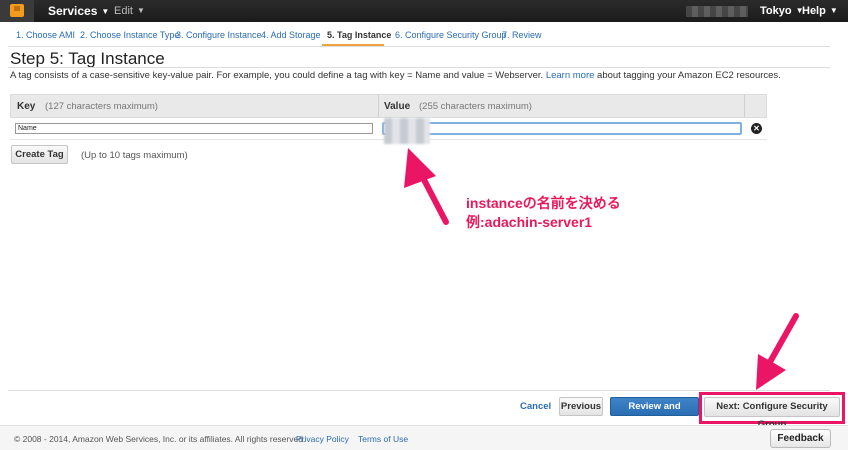  Describe the element at coordinates (219, 35) in the screenshot. I see `tab-configure-instance: 3. Configure Instance` at that location.